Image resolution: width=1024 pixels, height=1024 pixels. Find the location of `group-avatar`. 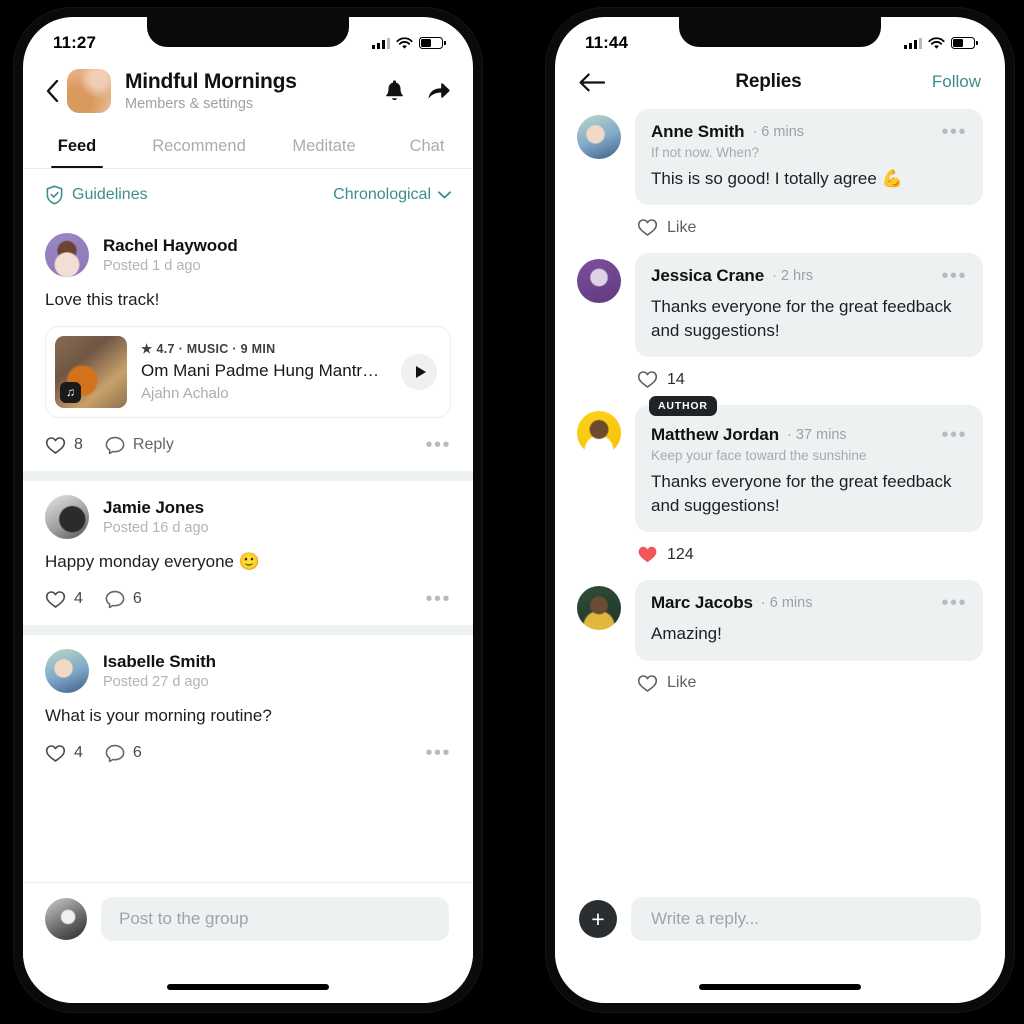

group-avatar is located at coordinates (89, 91).